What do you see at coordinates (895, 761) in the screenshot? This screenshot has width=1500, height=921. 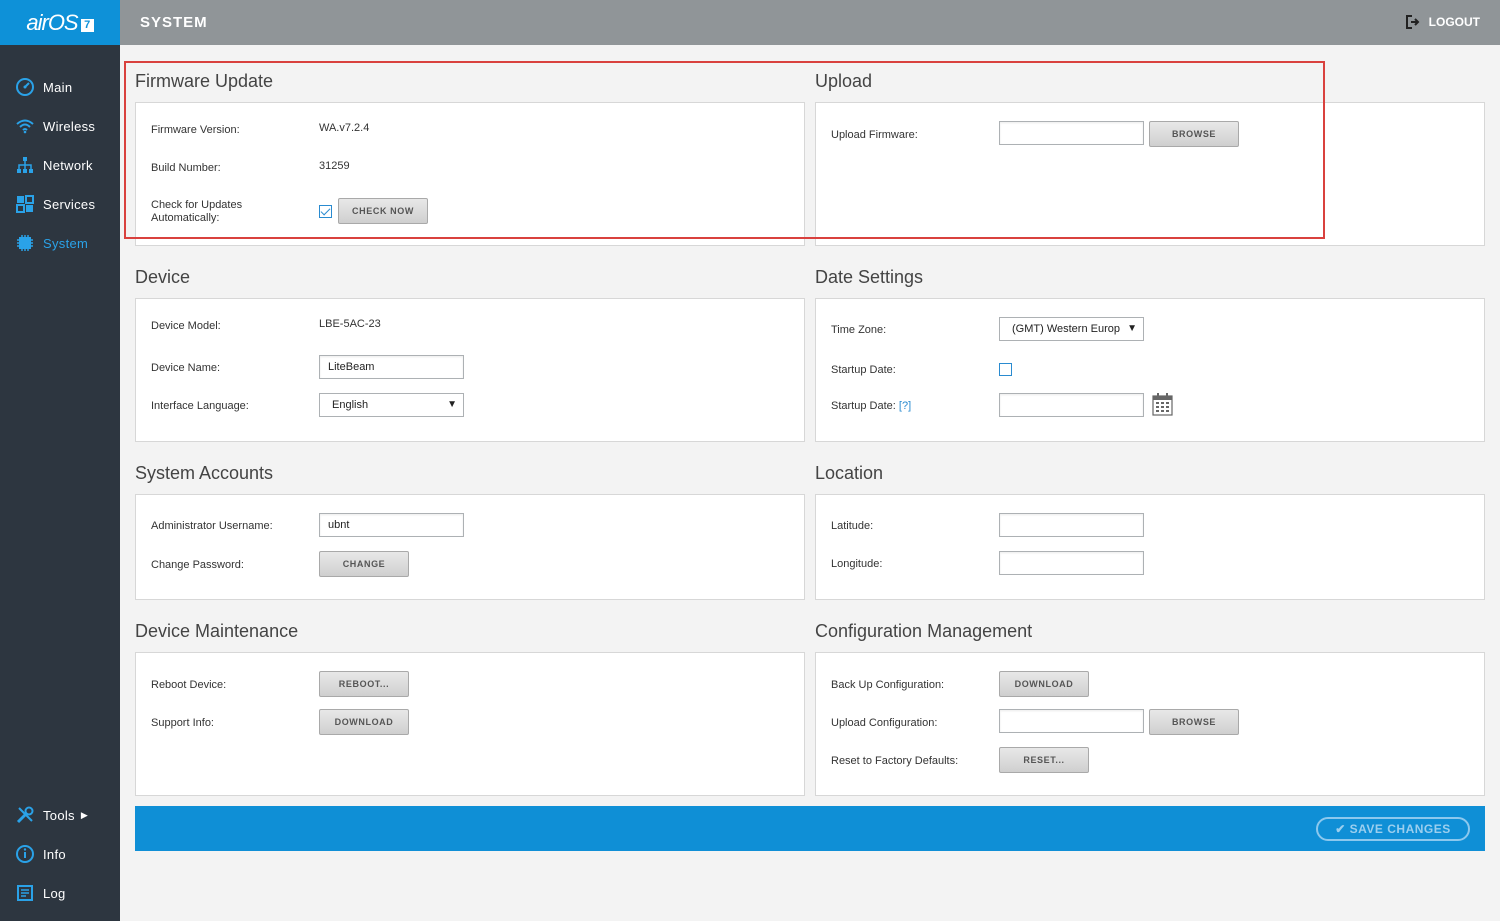 I see `factory-reset-label: Reset to Factory Defaults:` at bounding box center [895, 761].